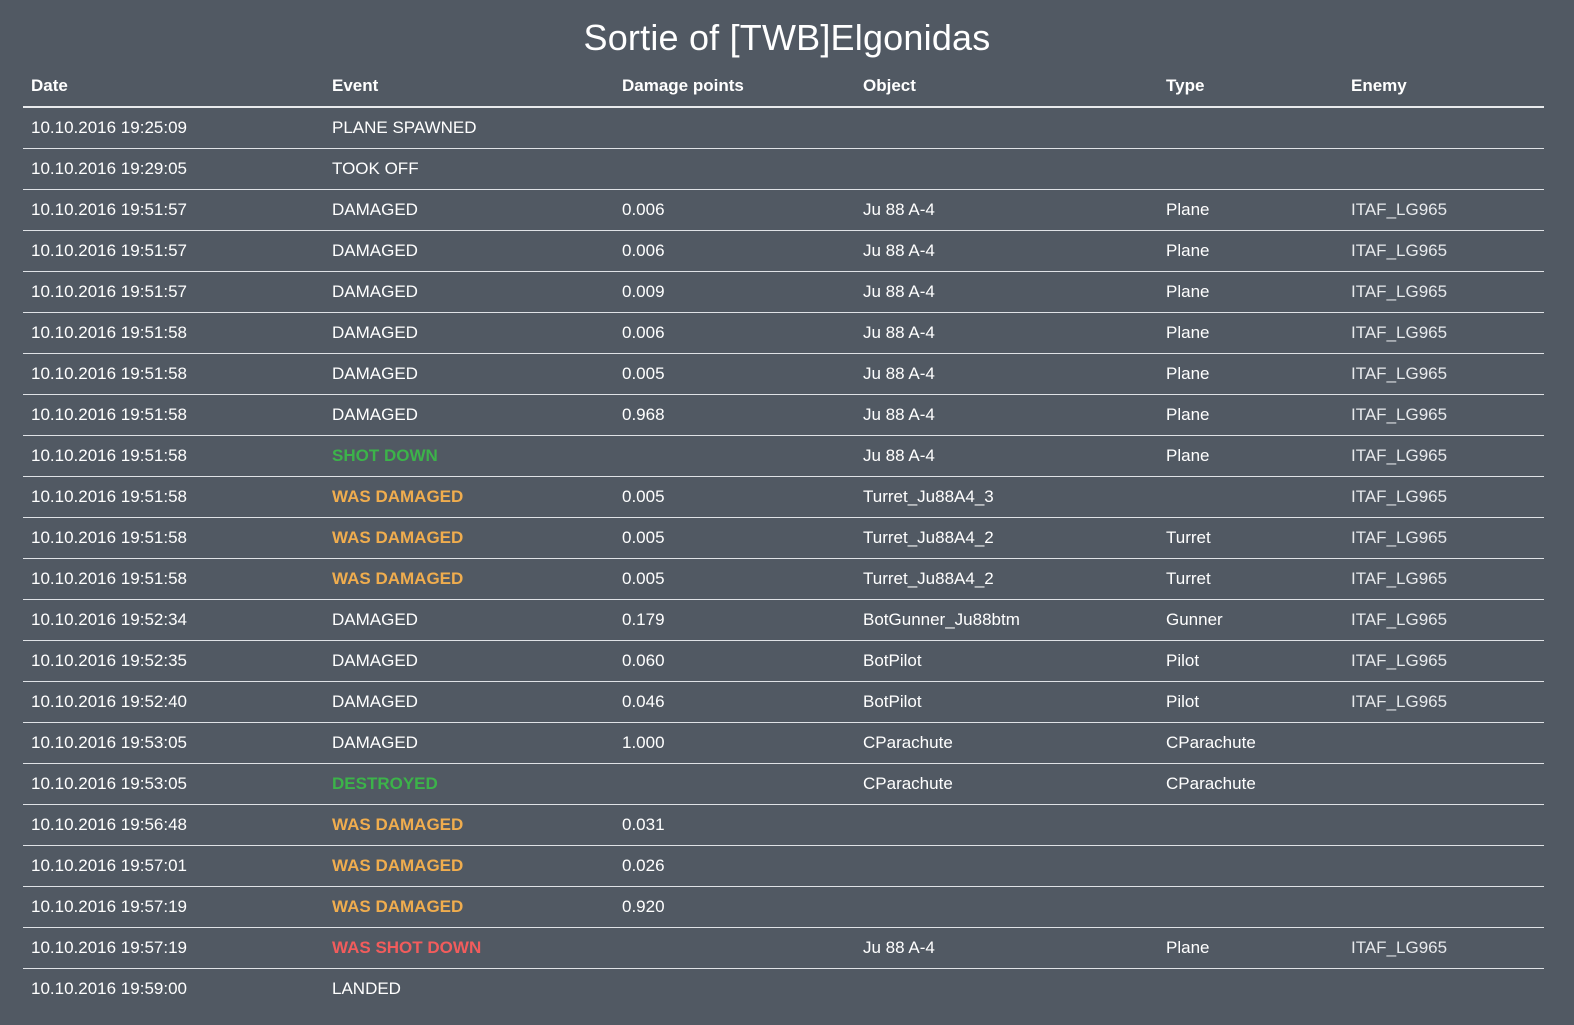 The image size is (1574, 1025). What do you see at coordinates (1006, 497) in the screenshot?
I see `object-cell: Turret_Ju88A4_3` at bounding box center [1006, 497].